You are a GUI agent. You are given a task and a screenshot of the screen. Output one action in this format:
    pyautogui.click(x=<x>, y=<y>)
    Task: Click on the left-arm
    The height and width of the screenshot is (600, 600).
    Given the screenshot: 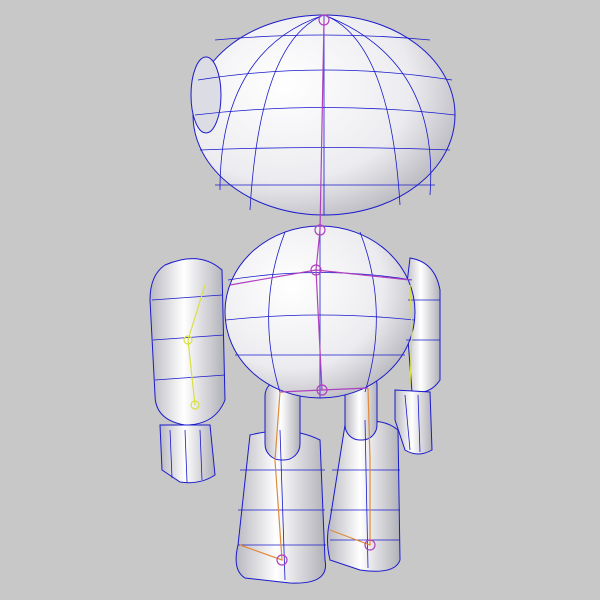 What is the action you would take?
    pyautogui.click(x=187, y=342)
    